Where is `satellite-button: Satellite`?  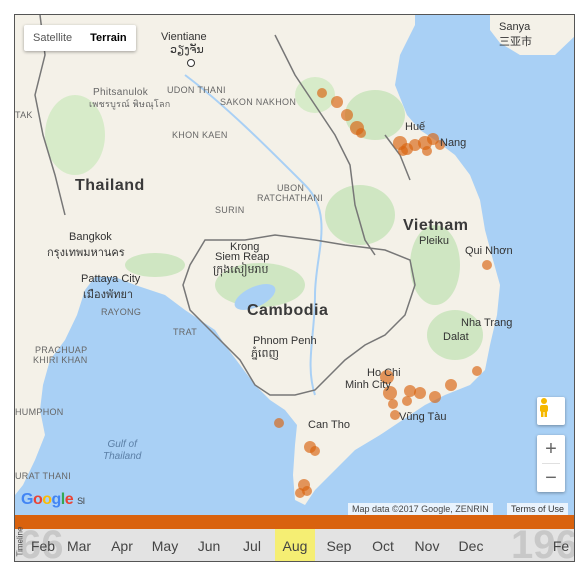 satellite-button: Satellite is located at coordinates (52, 38).